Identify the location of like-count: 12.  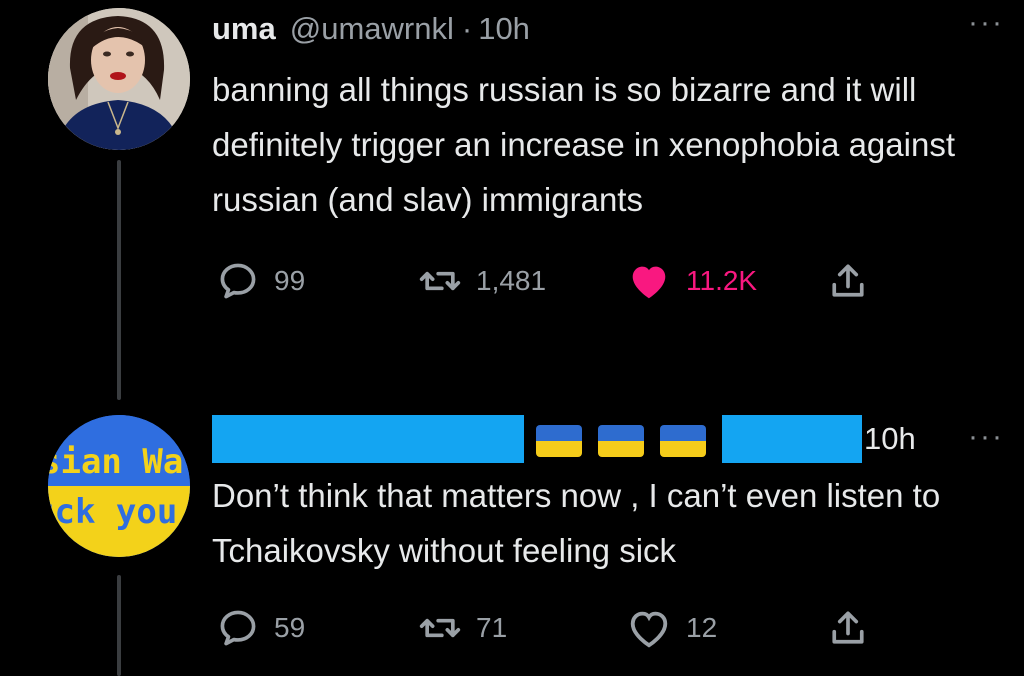
(702, 627).